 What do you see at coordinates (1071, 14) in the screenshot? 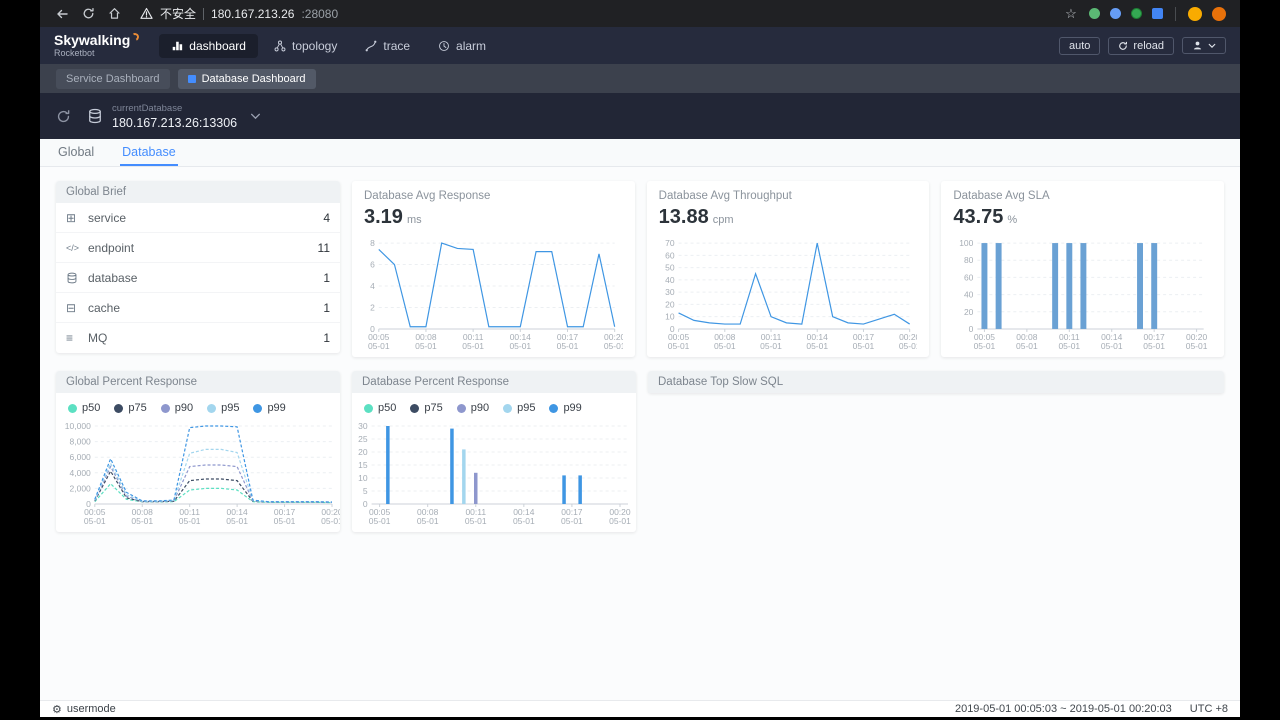
I see `bookmark-star-icon: ☆` at bounding box center [1071, 14].